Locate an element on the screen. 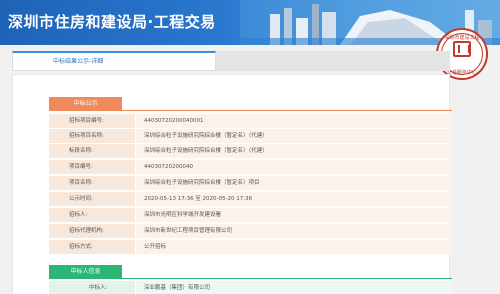 The height and width of the screenshot is (294, 500). info-row: 中标人: 深业鹏基（集团）有限公司 is located at coordinates (250, 287).